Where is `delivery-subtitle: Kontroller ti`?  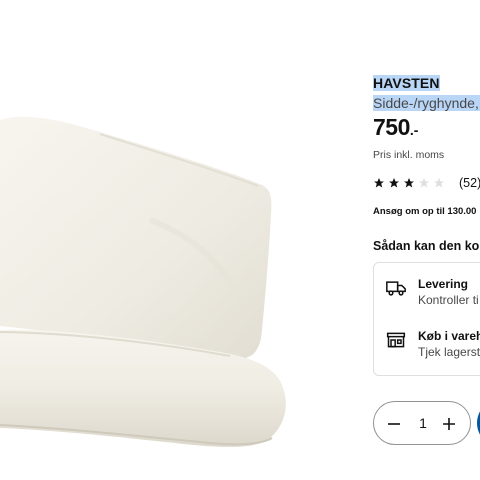 delivery-subtitle: Kontroller ti is located at coordinates (448, 300).